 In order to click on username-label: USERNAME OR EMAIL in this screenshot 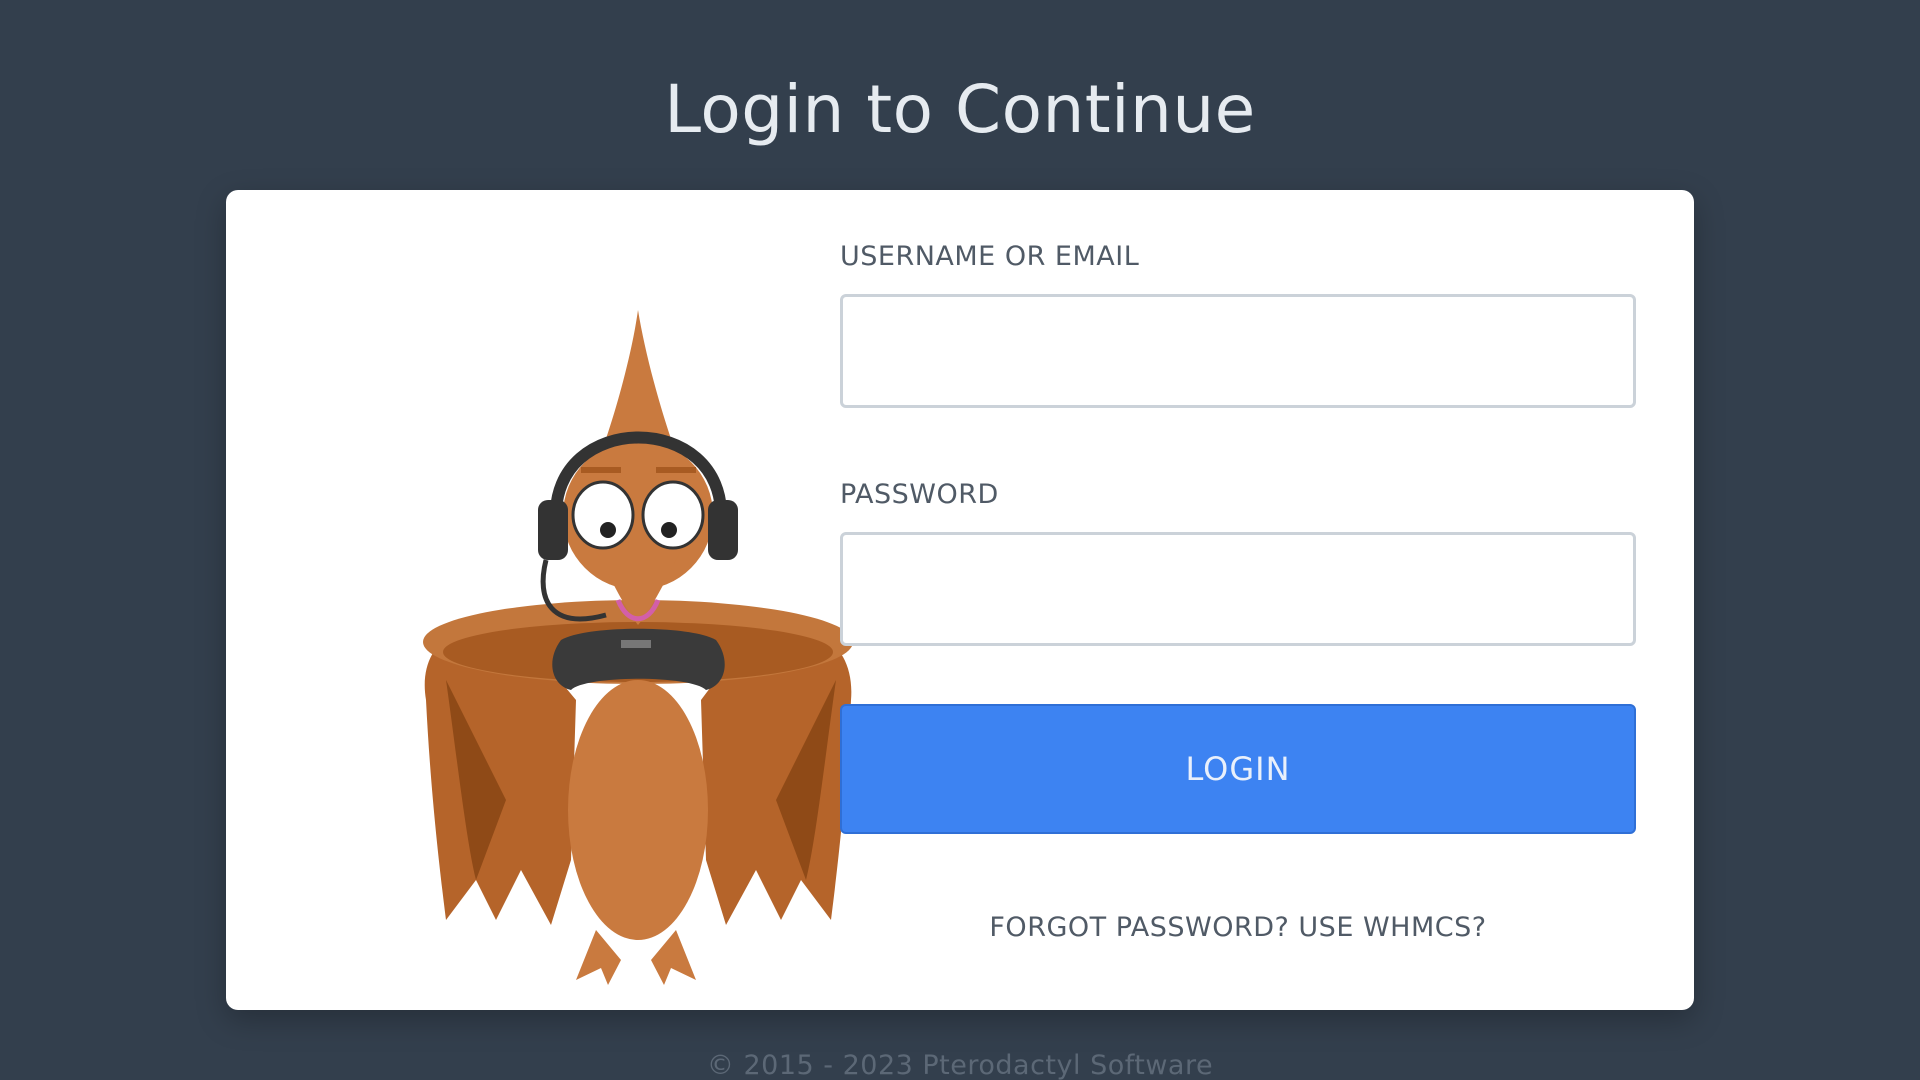, I will do `click(990, 256)`.